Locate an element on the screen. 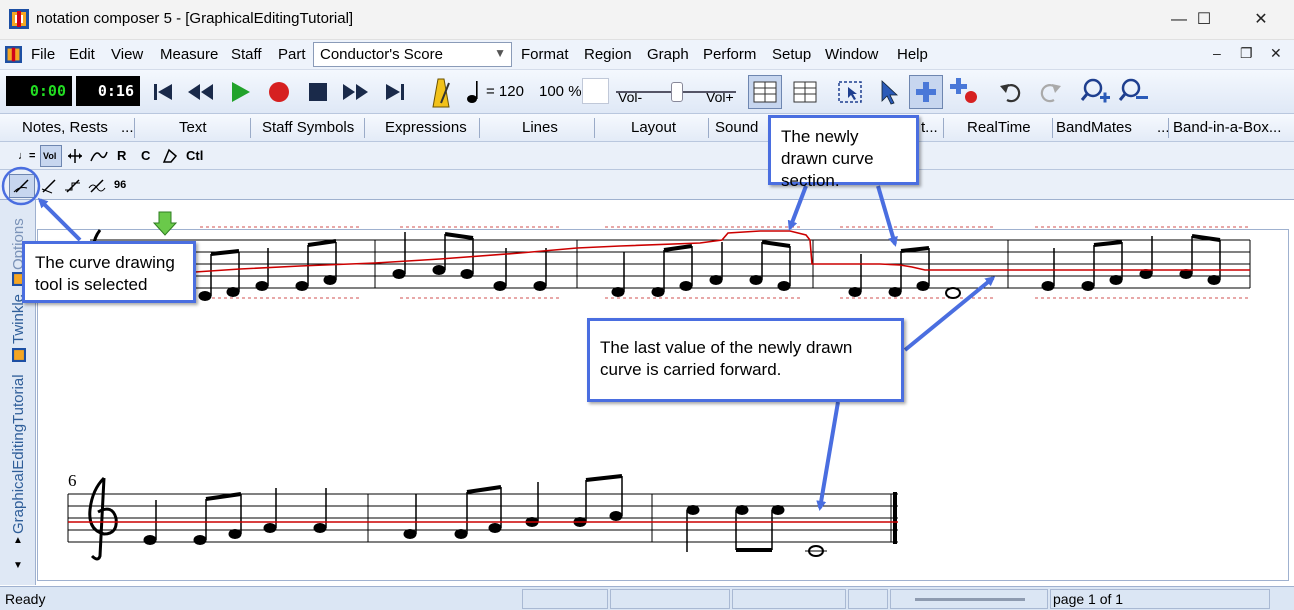 The image size is (1294, 610). callout-curve-tool-text: The curve drawing tool is selected is located at coordinates (105, 273).